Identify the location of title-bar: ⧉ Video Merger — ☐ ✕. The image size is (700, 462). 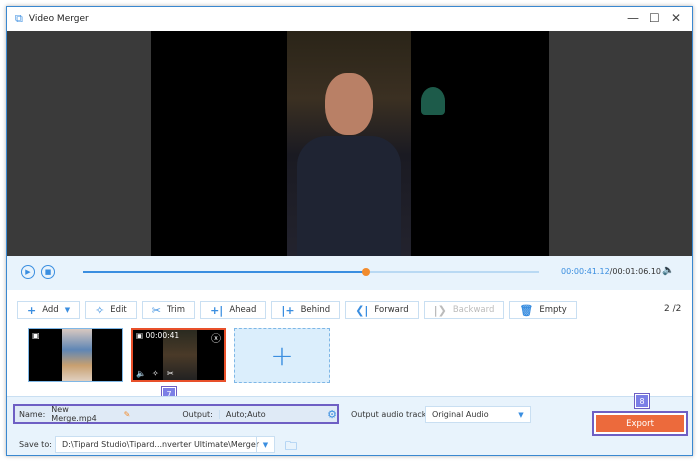
(349, 19).